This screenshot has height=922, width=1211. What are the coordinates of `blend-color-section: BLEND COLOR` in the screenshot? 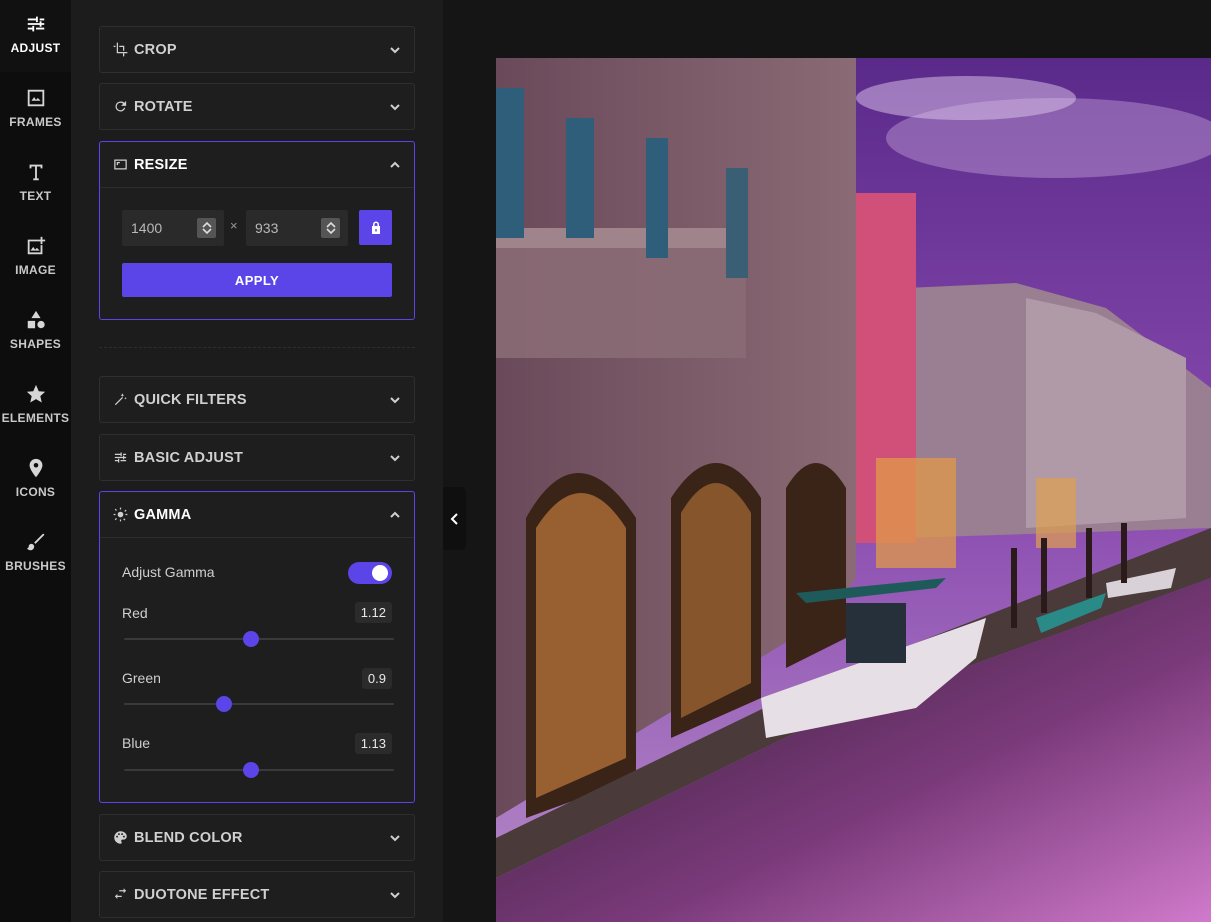 It's located at (257, 837).